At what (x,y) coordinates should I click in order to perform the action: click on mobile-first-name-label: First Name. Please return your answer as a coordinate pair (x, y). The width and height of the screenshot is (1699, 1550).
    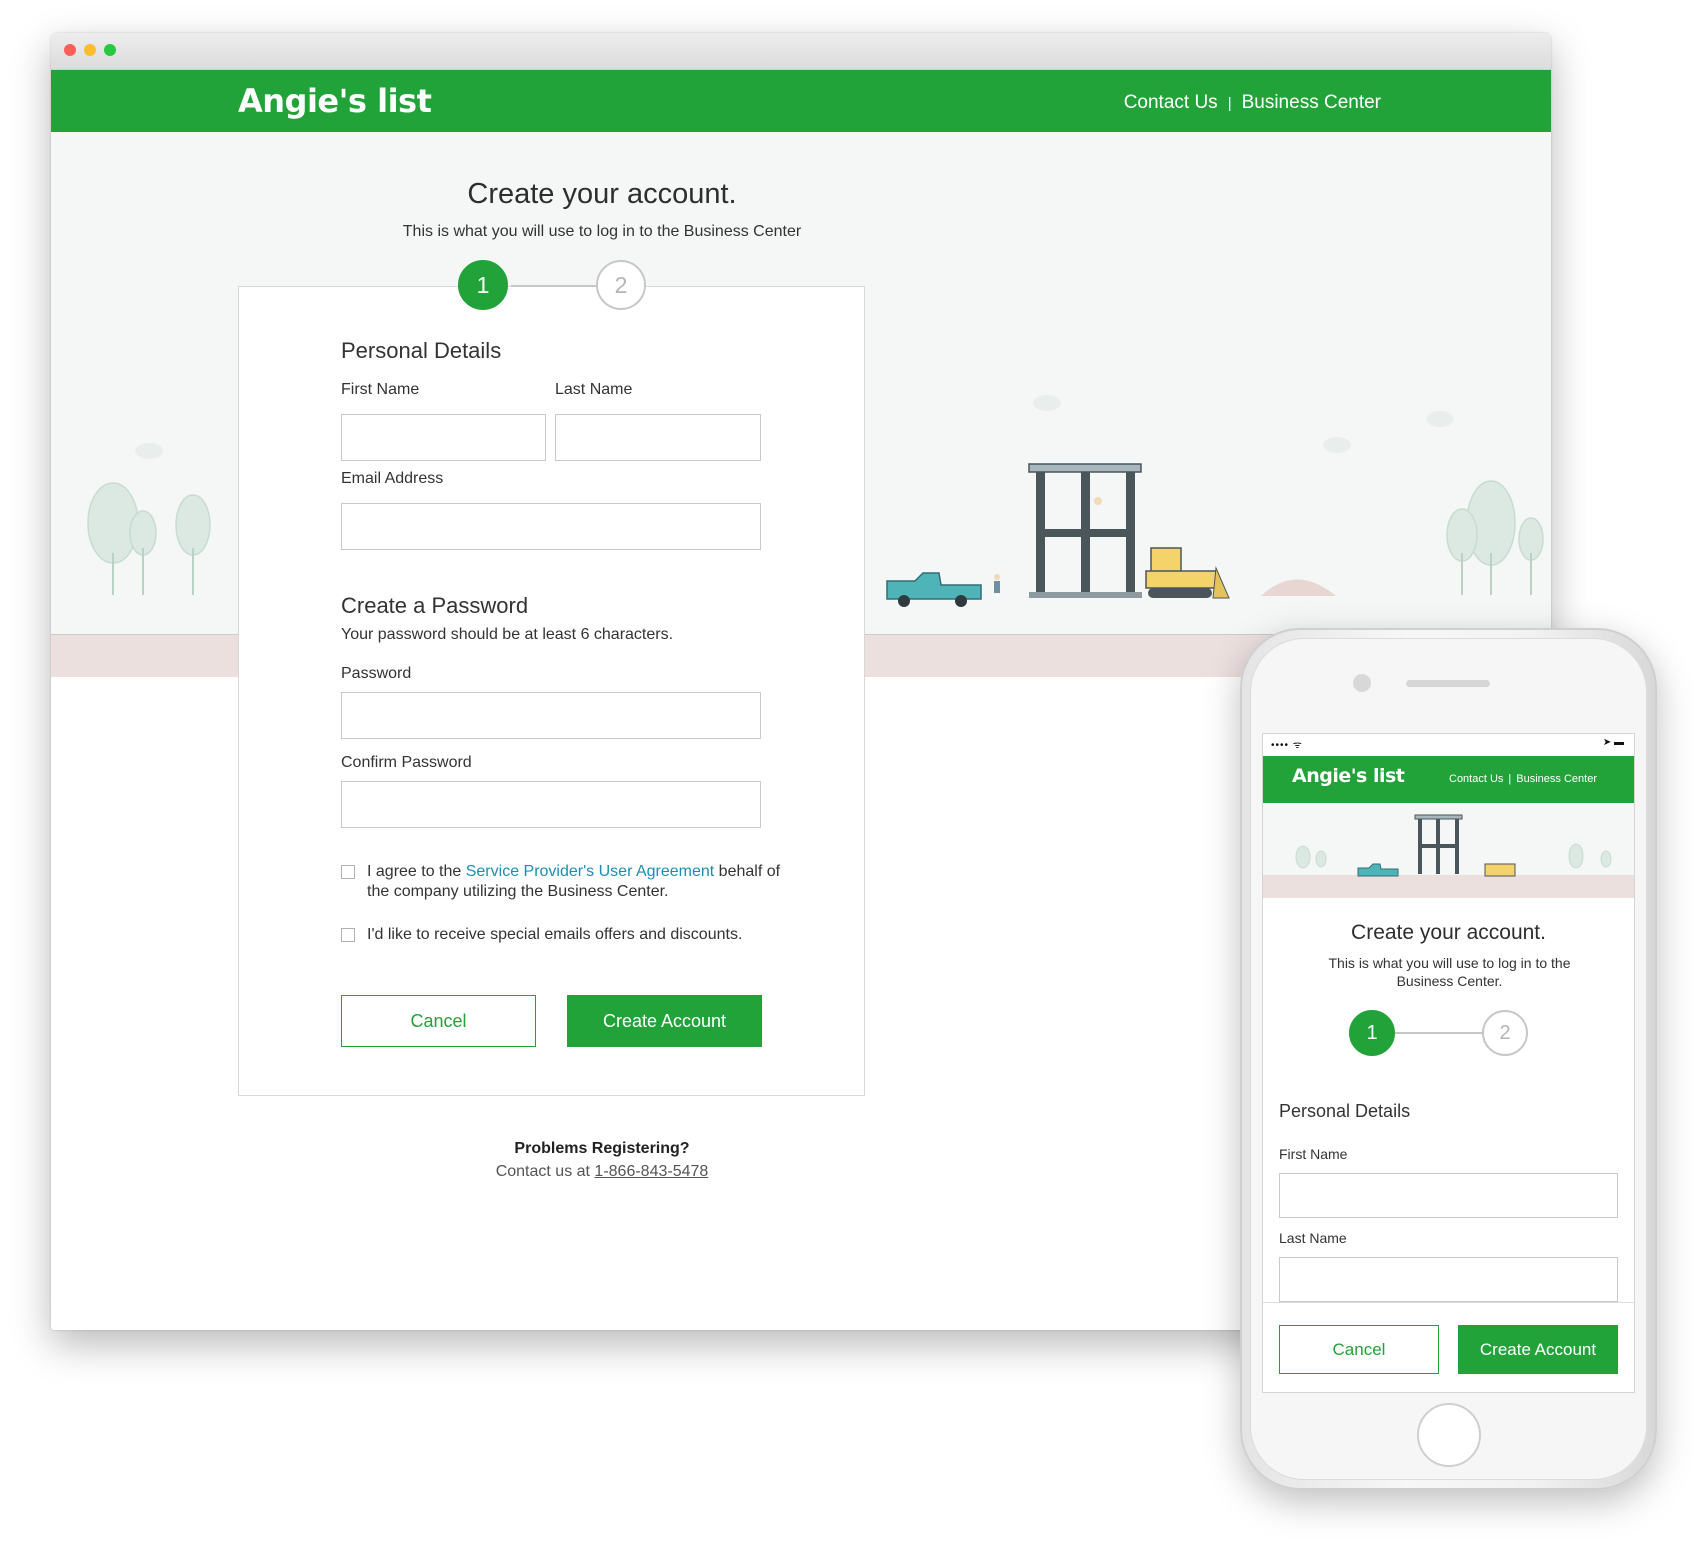
    Looking at the image, I should click on (1313, 1154).